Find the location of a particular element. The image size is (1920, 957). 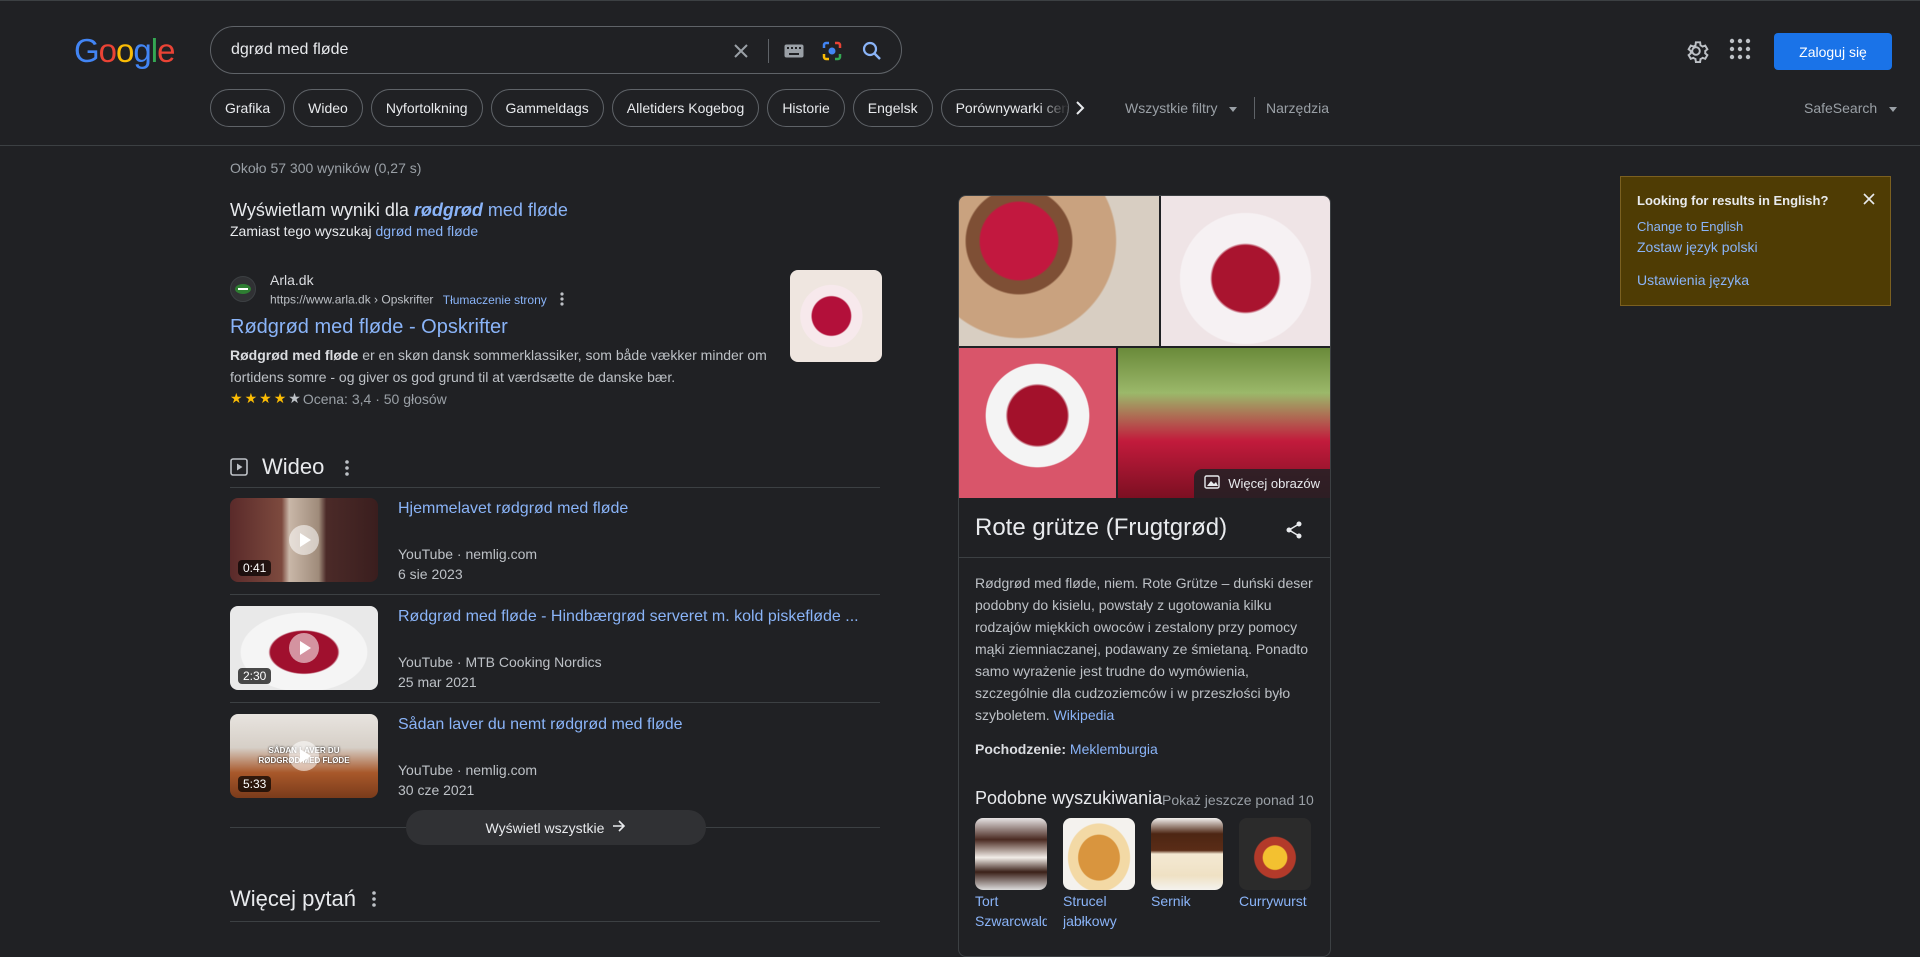

arla-favicon is located at coordinates (243, 289).